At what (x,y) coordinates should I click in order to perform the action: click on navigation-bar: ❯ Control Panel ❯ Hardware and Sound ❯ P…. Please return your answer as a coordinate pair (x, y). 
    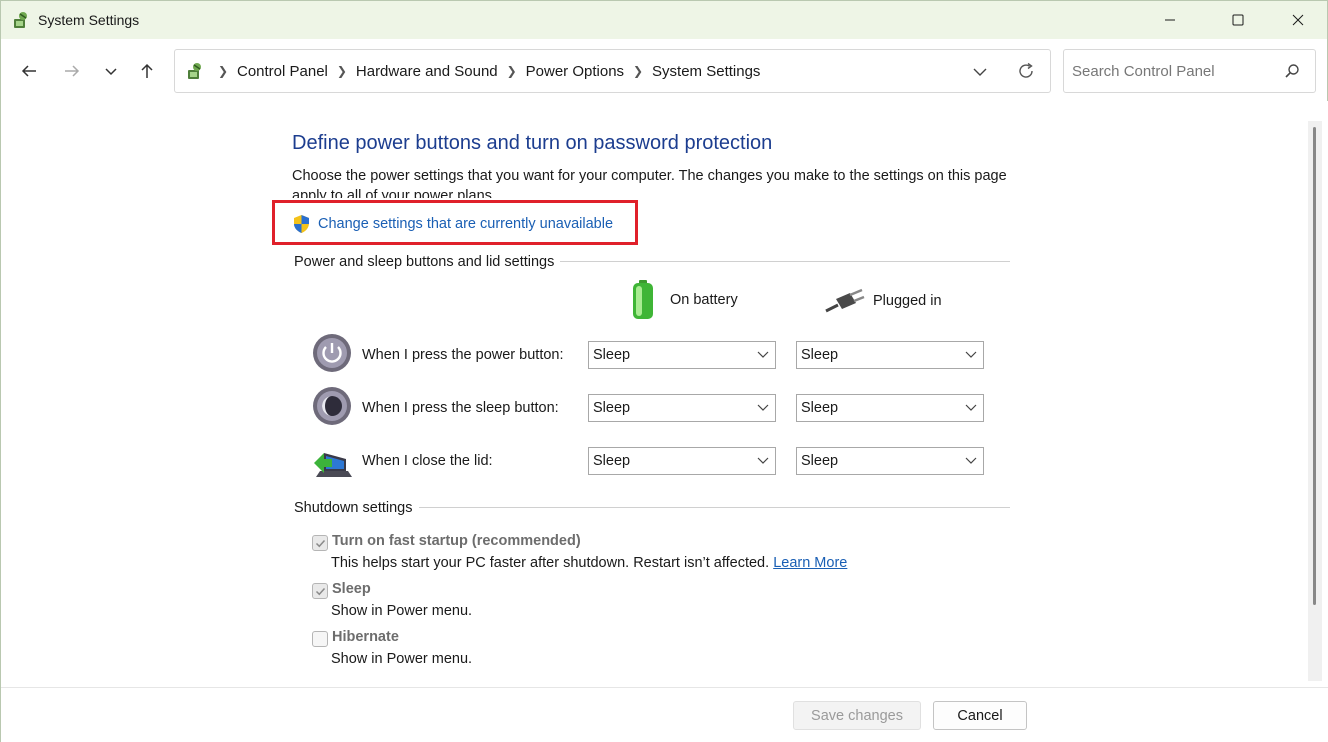
    Looking at the image, I should click on (664, 70).